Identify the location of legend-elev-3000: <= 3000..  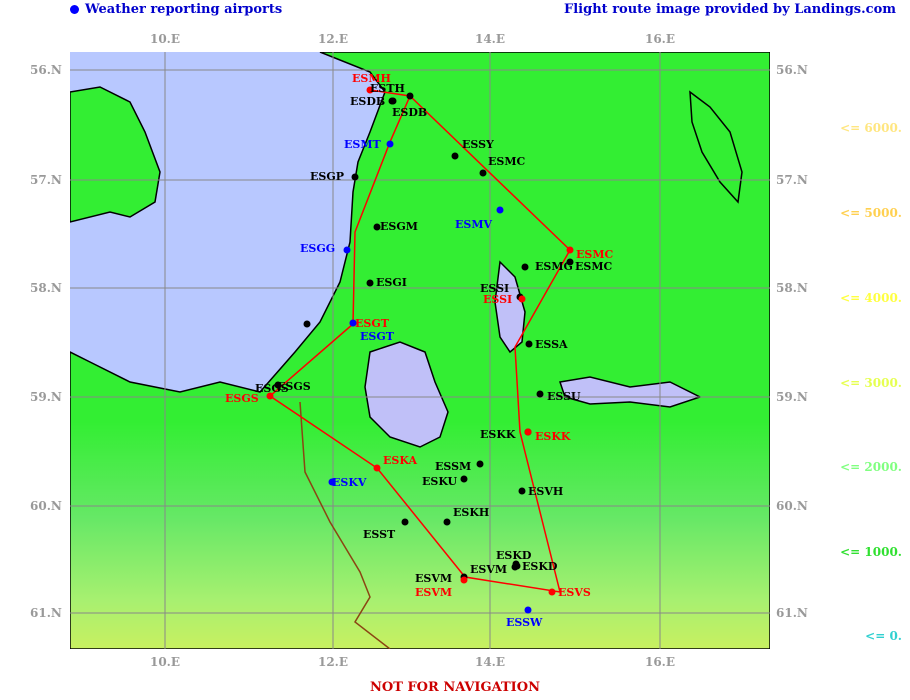
(871, 383).